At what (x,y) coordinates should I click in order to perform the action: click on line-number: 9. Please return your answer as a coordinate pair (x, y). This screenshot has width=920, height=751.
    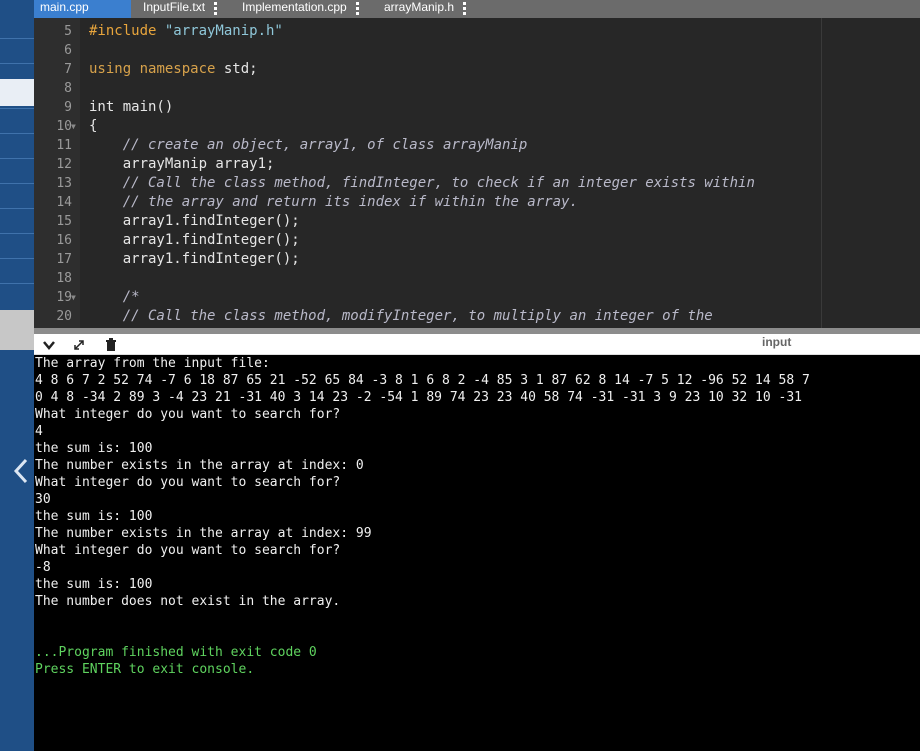
    Looking at the image, I should click on (68, 107).